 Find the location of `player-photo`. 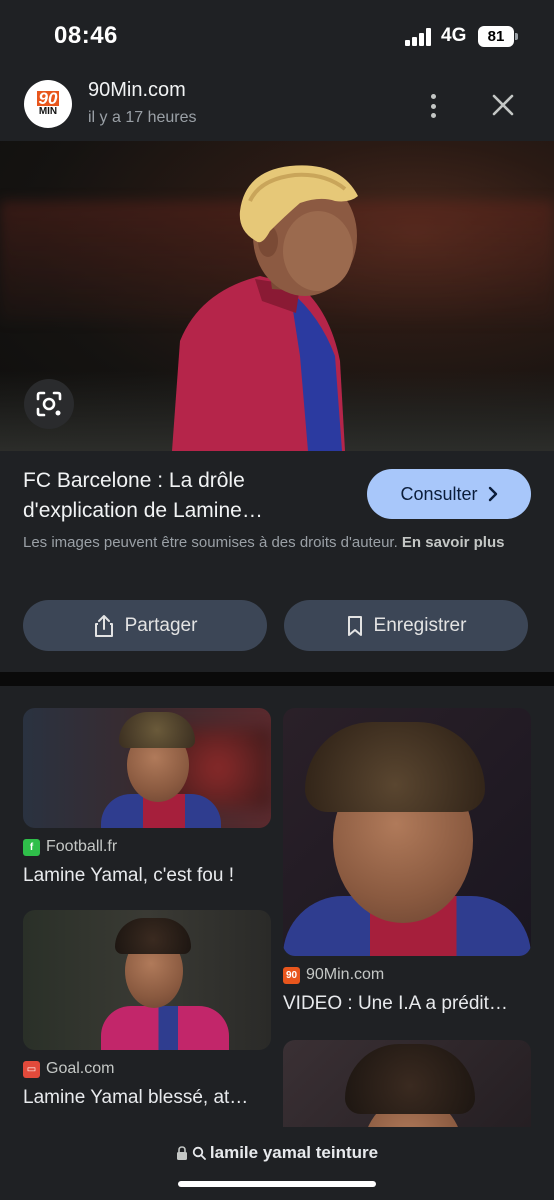

player-photo is located at coordinates (265, 308).